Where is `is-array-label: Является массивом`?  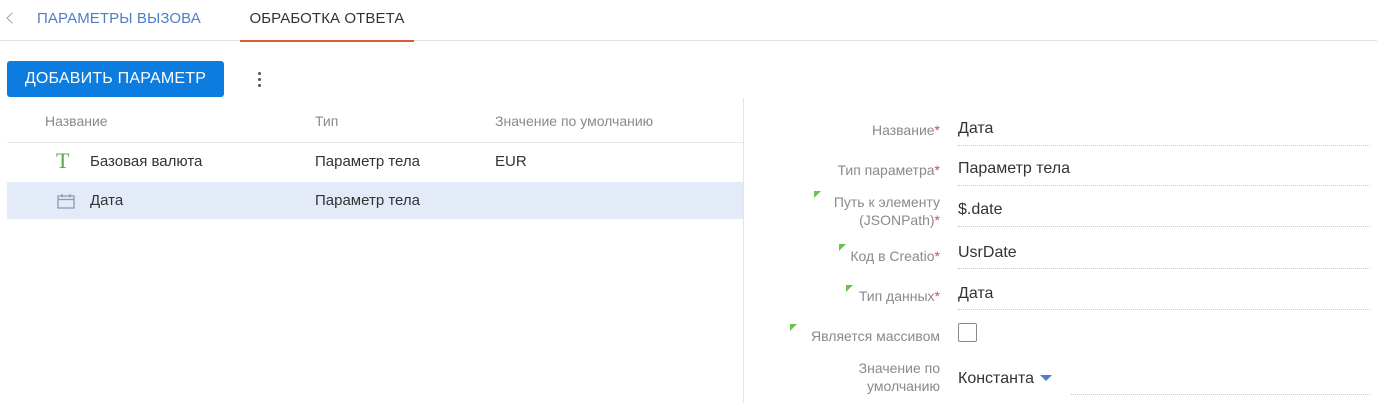 is-array-label: Является массивом is located at coordinates (875, 336).